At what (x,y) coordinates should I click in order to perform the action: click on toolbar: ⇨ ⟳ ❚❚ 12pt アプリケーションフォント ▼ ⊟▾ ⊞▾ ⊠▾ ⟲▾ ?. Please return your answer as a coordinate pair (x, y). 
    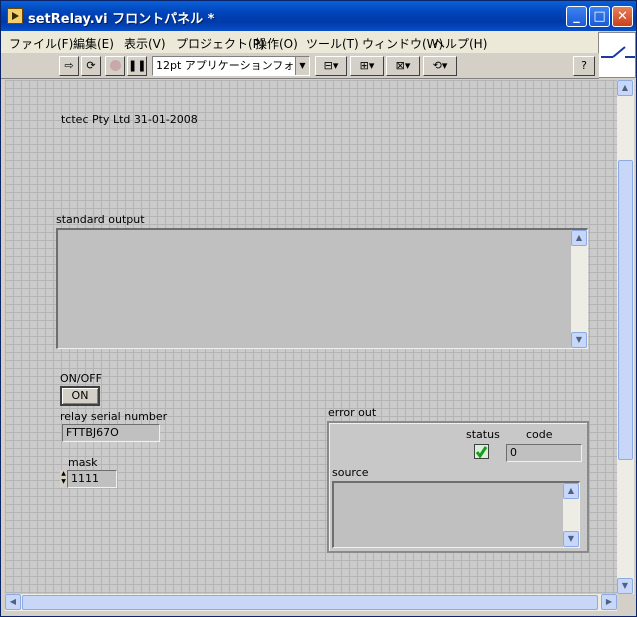
    Looking at the image, I should click on (300, 66).